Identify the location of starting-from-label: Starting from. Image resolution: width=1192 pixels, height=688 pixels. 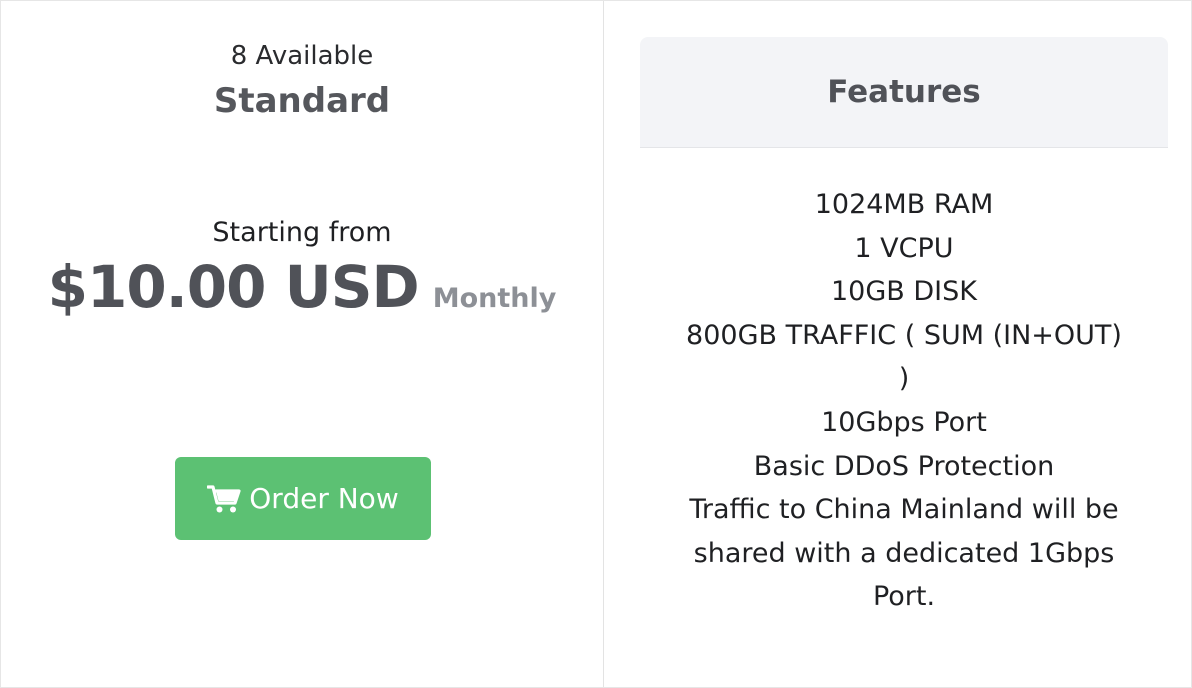
(302, 232).